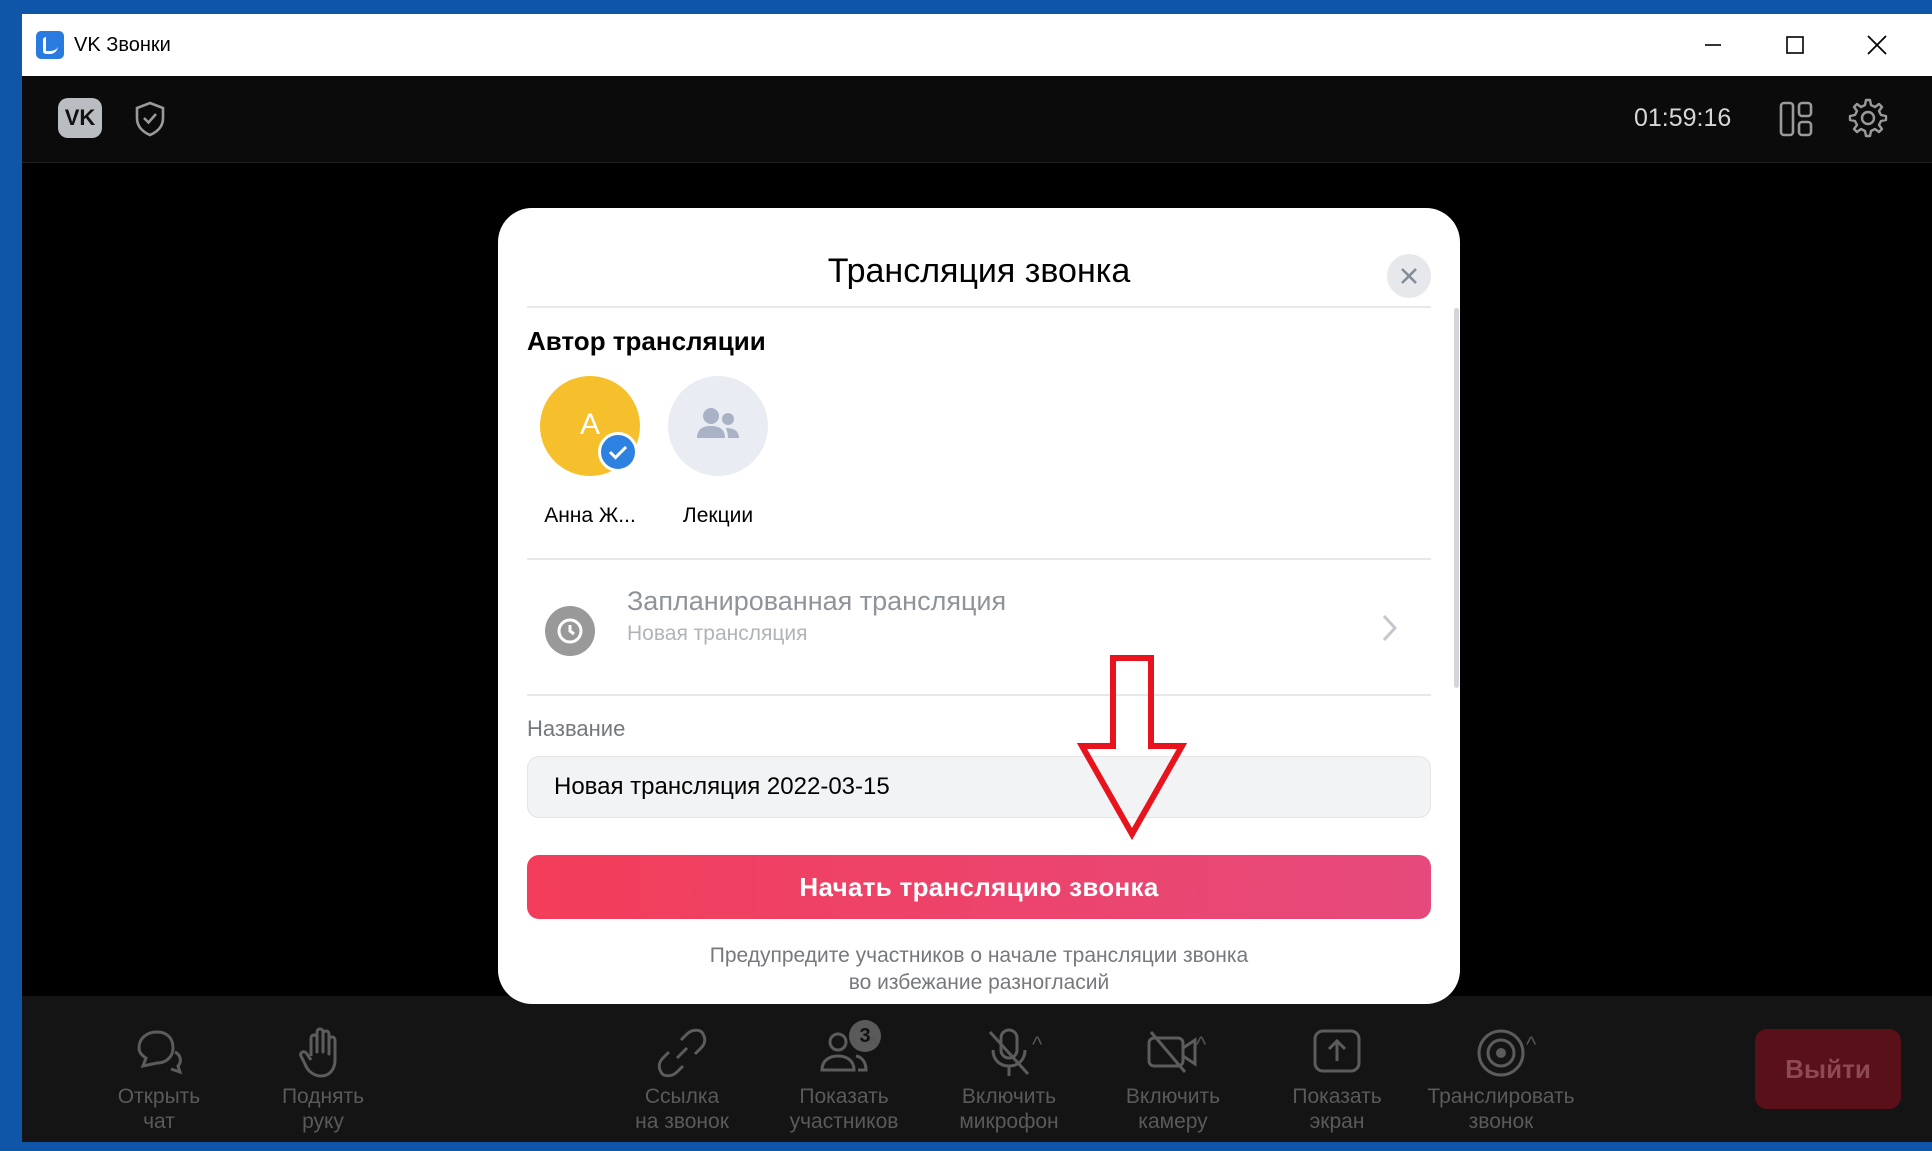 The width and height of the screenshot is (1932, 1151). I want to click on window-title: VK Звонки, so click(122, 44).